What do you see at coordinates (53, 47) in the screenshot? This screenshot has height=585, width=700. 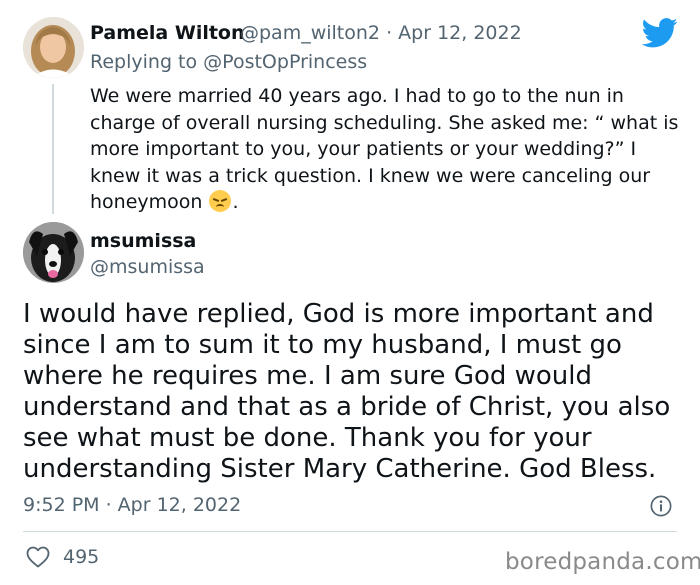 I see `pamela-avatar` at bounding box center [53, 47].